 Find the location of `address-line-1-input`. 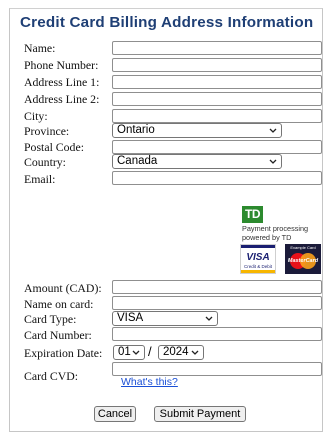

address-line-1-input is located at coordinates (217, 82).